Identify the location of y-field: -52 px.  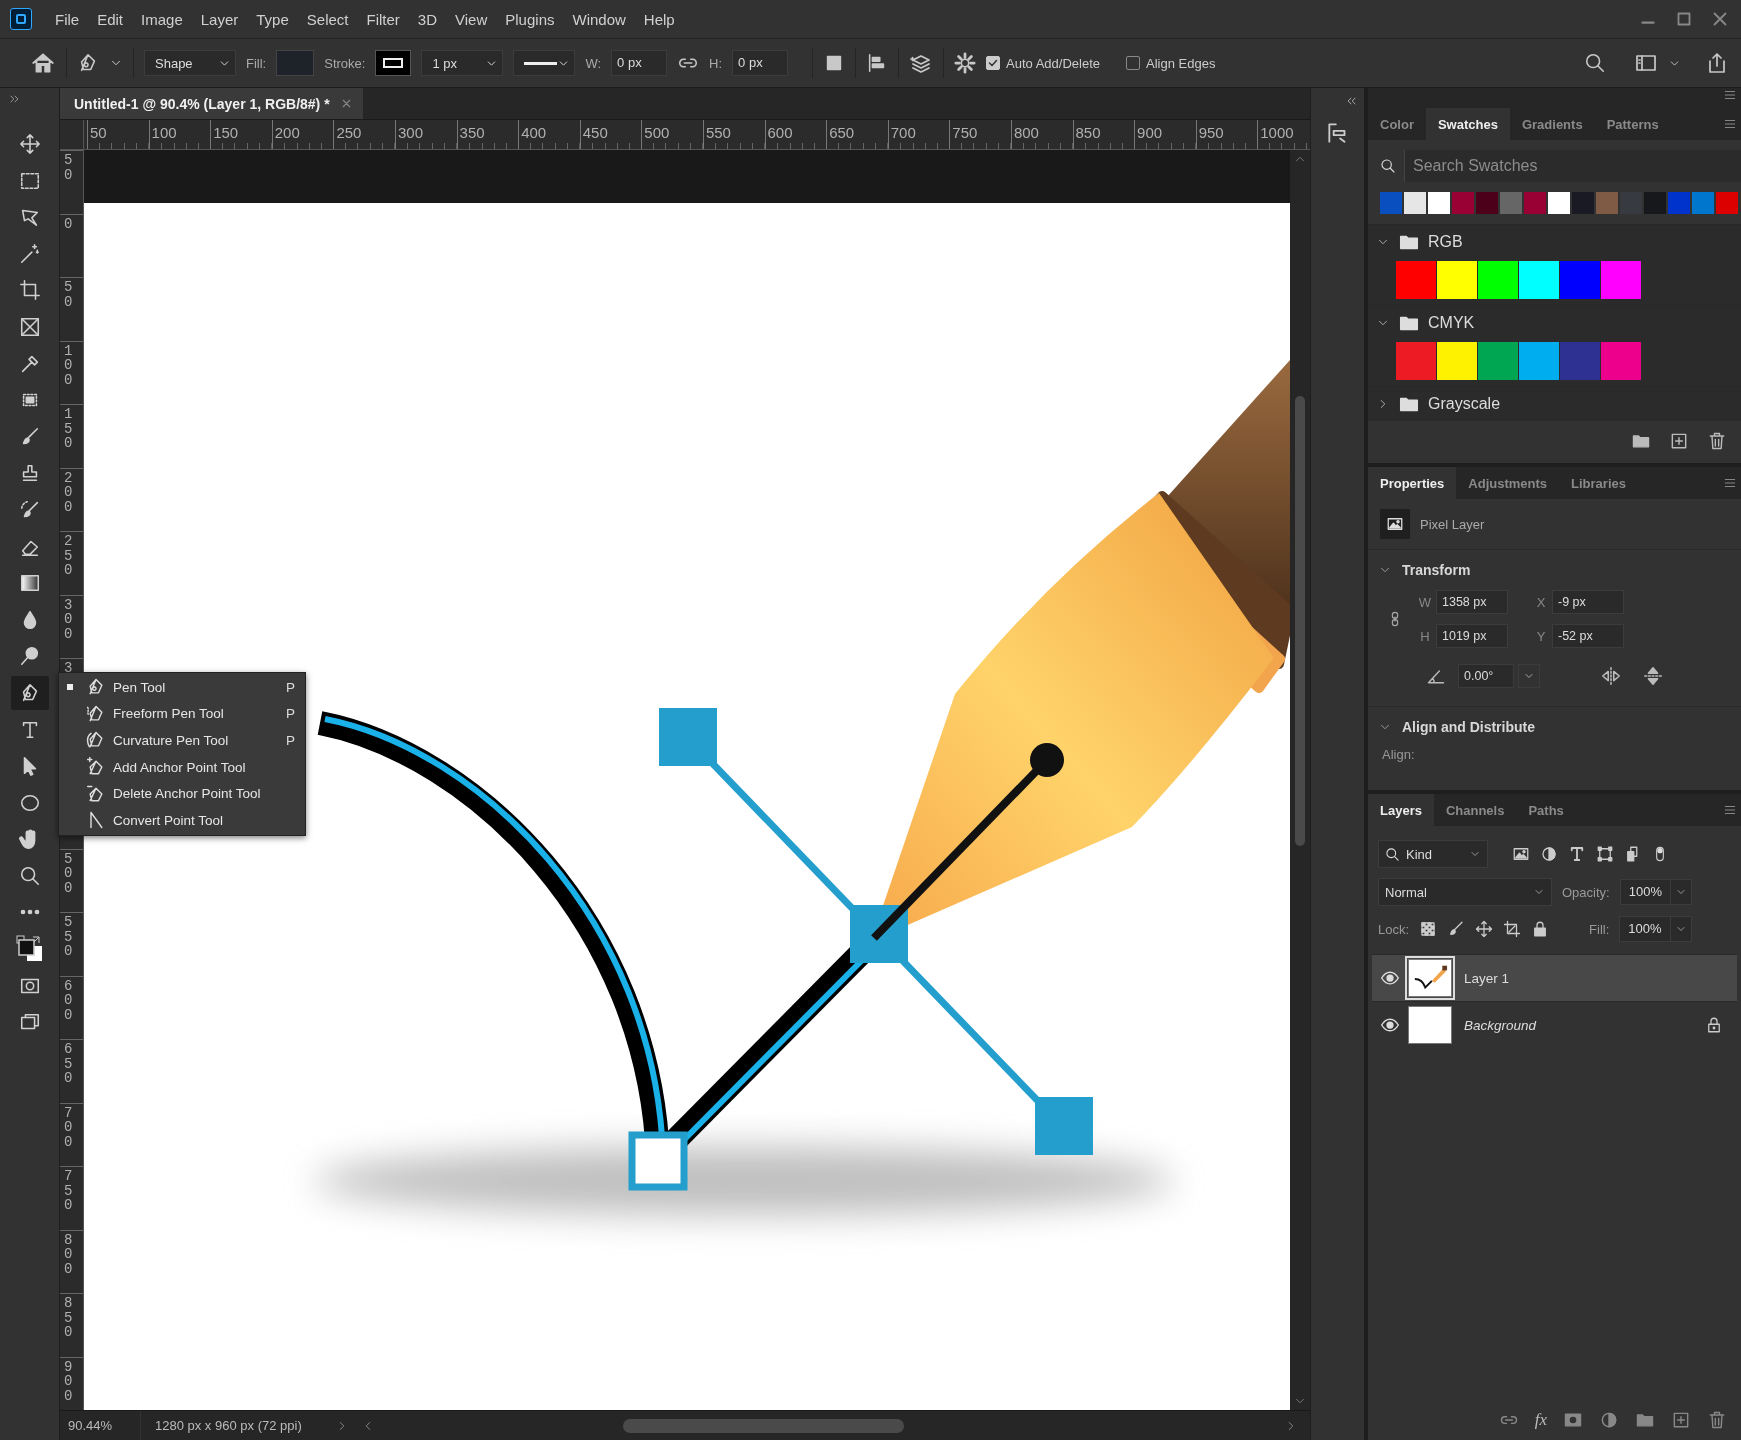
(1588, 636).